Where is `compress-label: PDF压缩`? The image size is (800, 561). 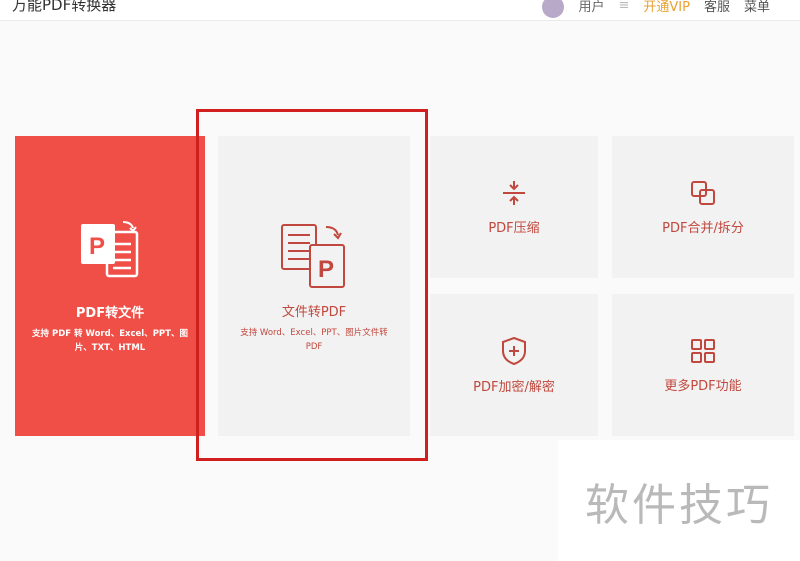
compress-label: PDF压缩 is located at coordinates (514, 228).